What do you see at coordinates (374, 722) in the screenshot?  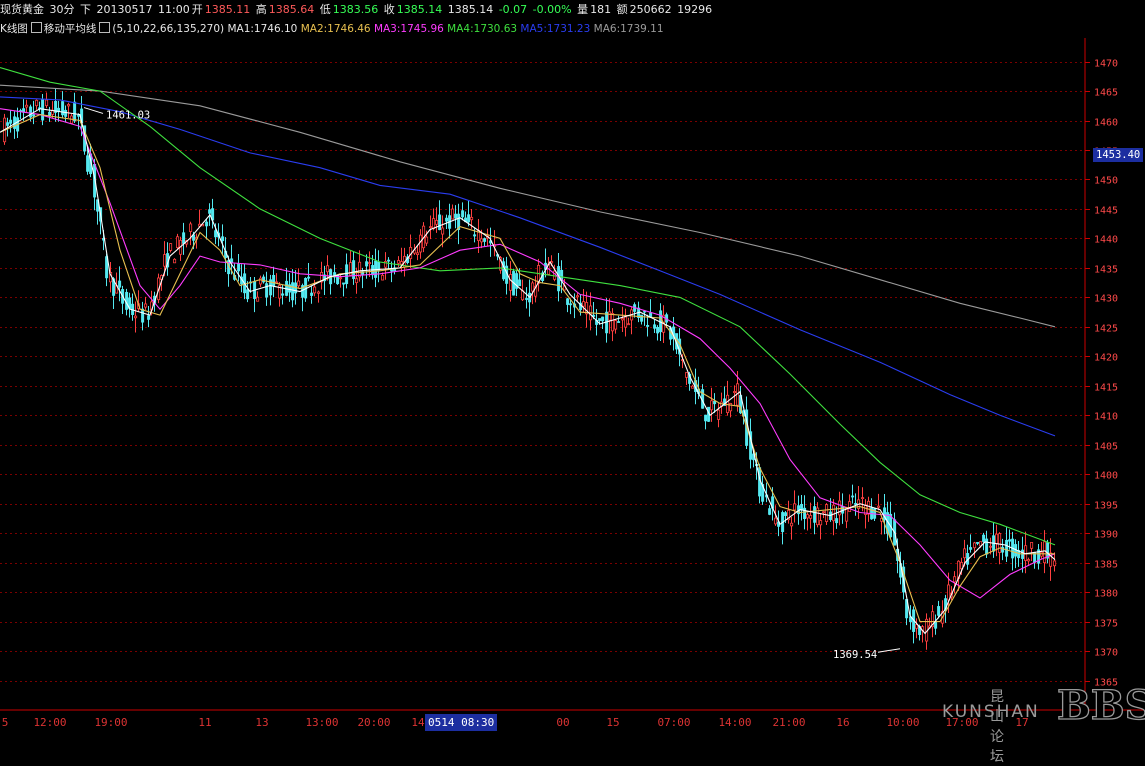 I see `x-tick-label: 20:00` at bounding box center [374, 722].